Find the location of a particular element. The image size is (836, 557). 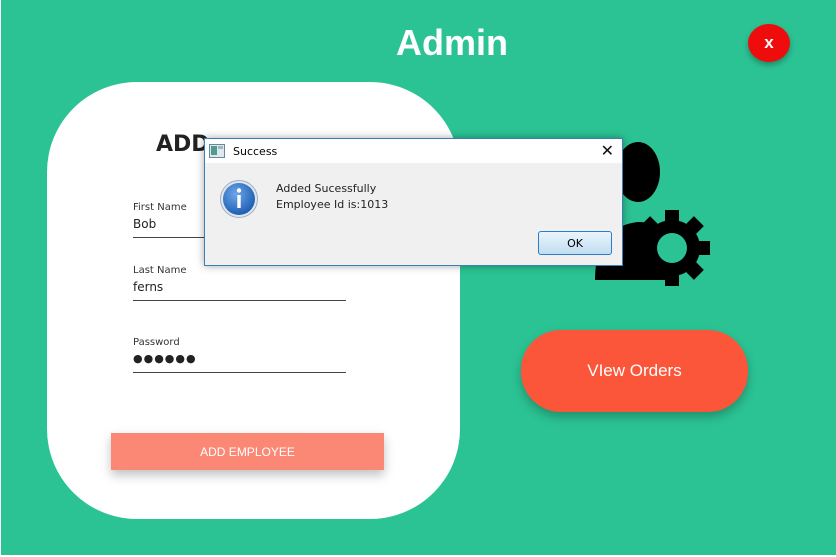

add-employee-button: ADD EMPLOYEE is located at coordinates (247, 451).